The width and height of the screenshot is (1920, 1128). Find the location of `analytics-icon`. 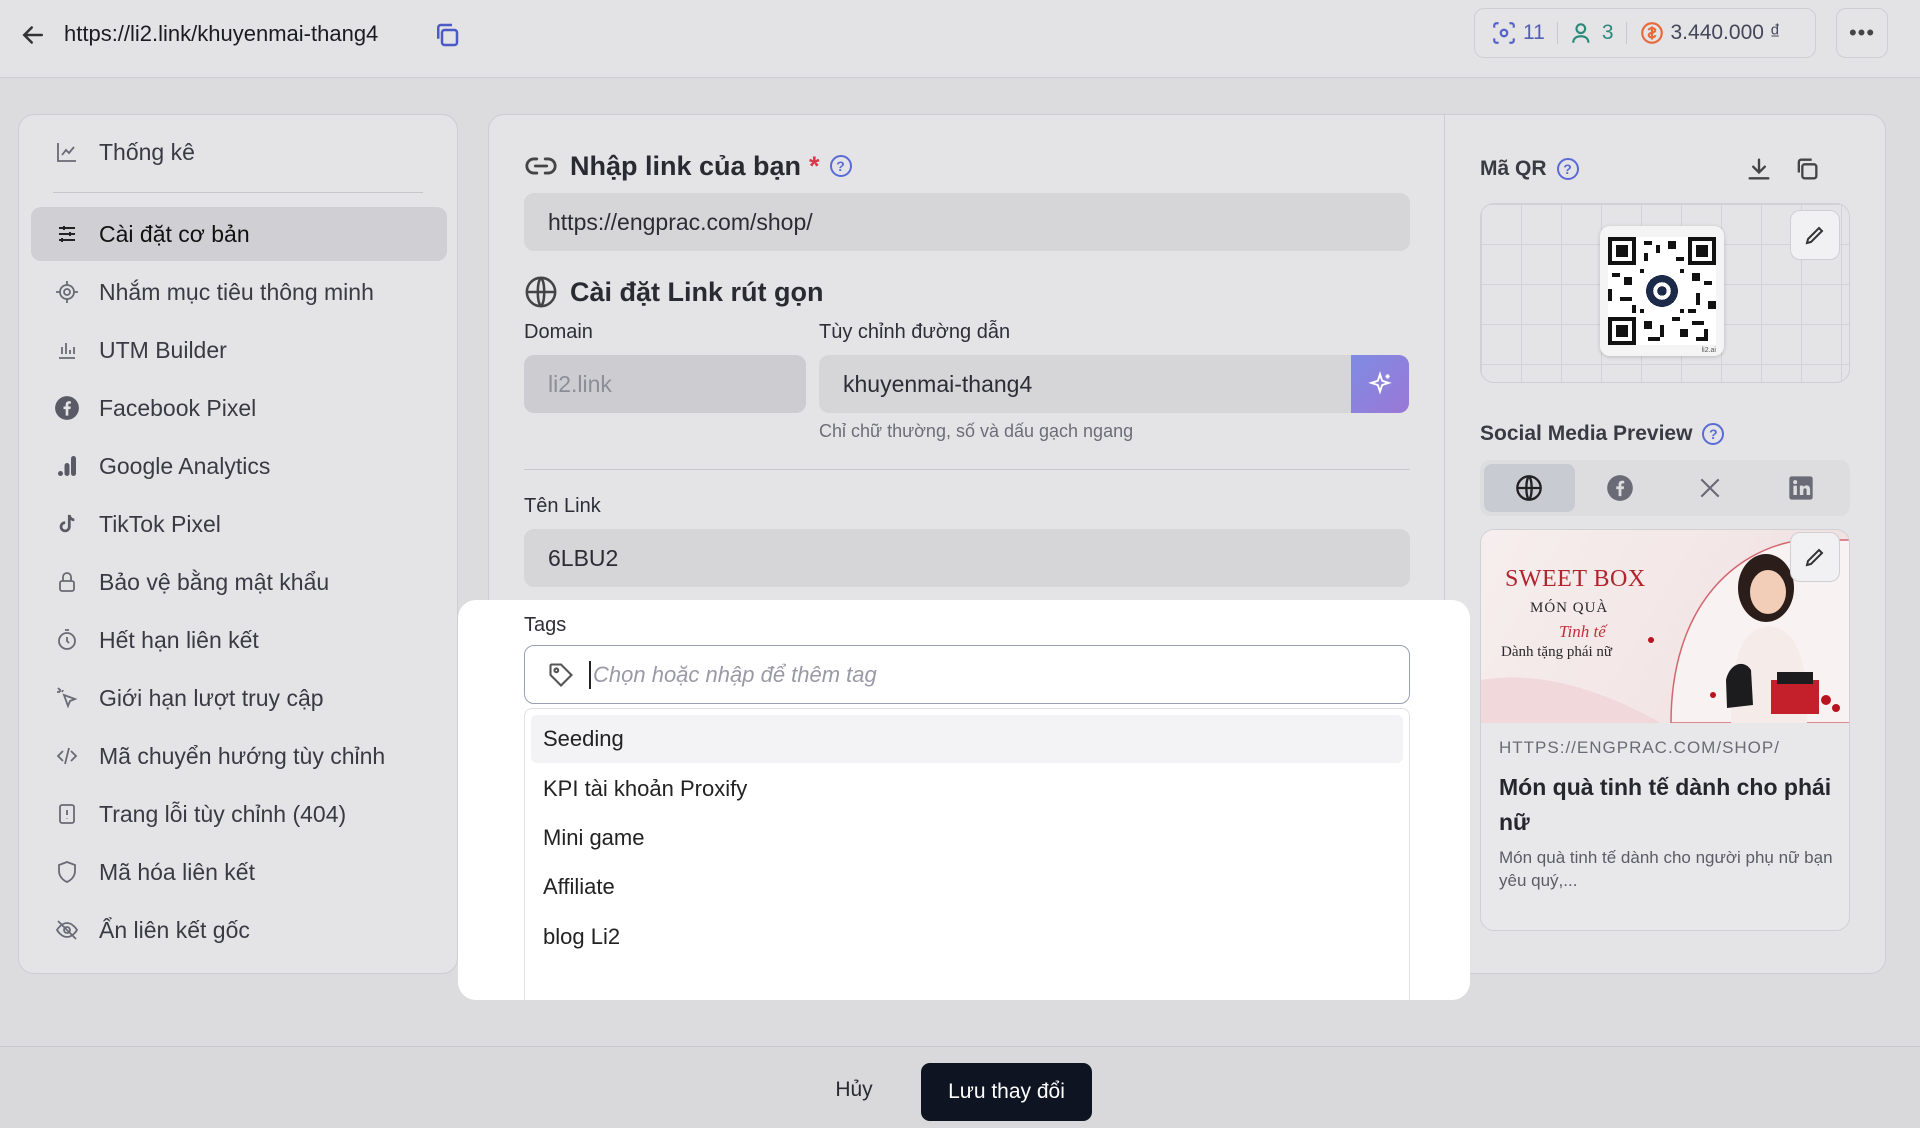

analytics-icon is located at coordinates (67, 466).